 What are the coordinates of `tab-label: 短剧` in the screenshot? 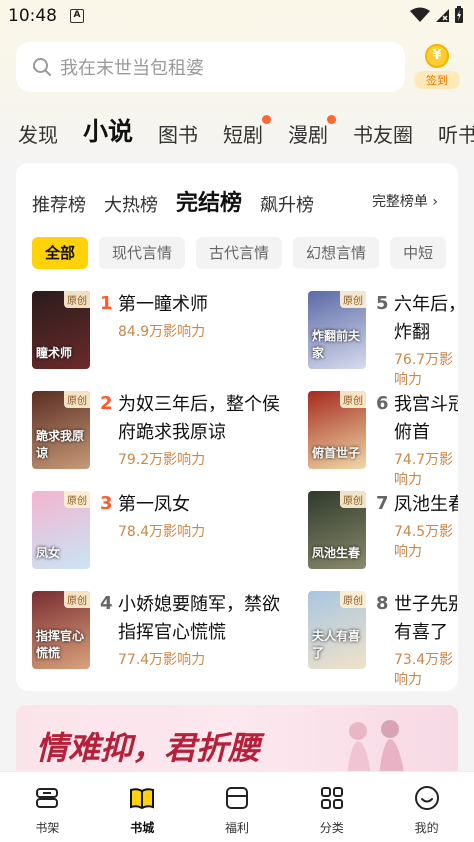 It's located at (243, 135).